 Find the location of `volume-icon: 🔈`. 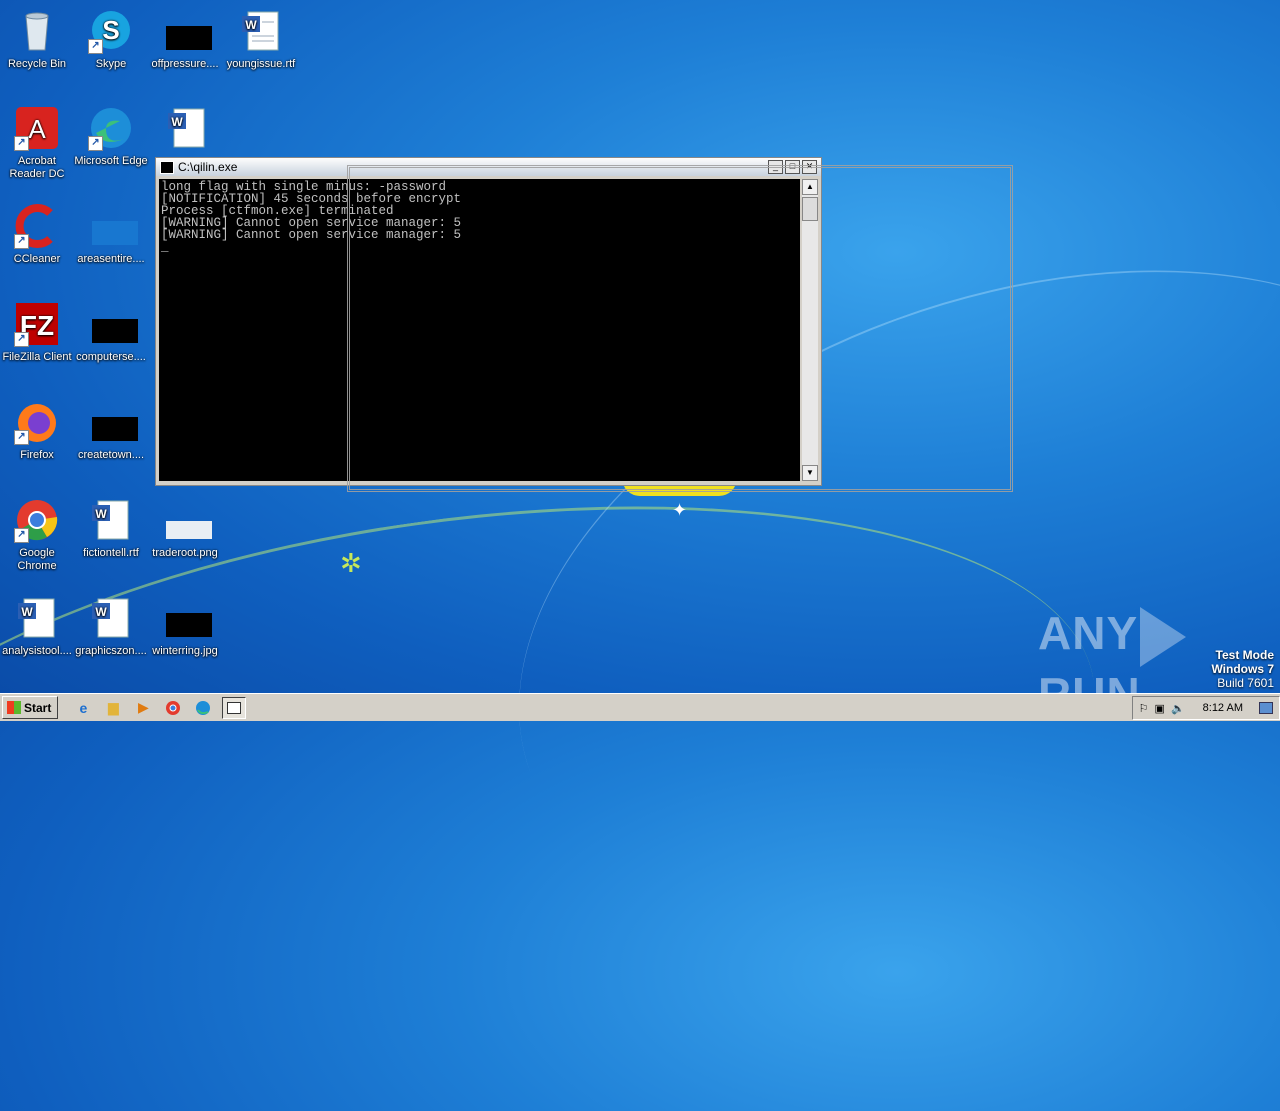

volume-icon: 🔈 is located at coordinates (1178, 708).